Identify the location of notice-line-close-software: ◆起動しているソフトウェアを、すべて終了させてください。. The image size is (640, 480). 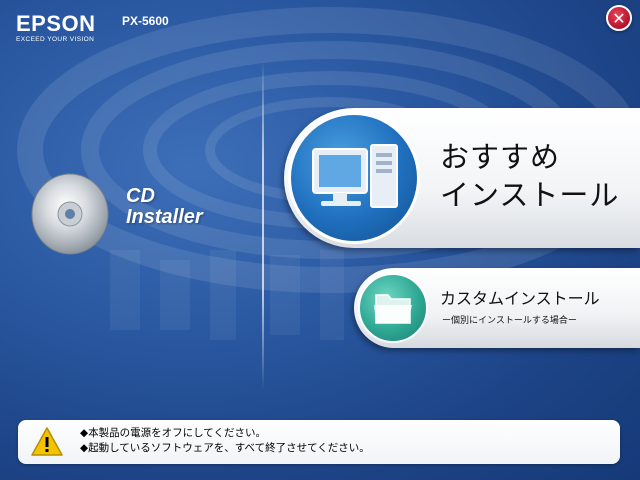
(225, 448).